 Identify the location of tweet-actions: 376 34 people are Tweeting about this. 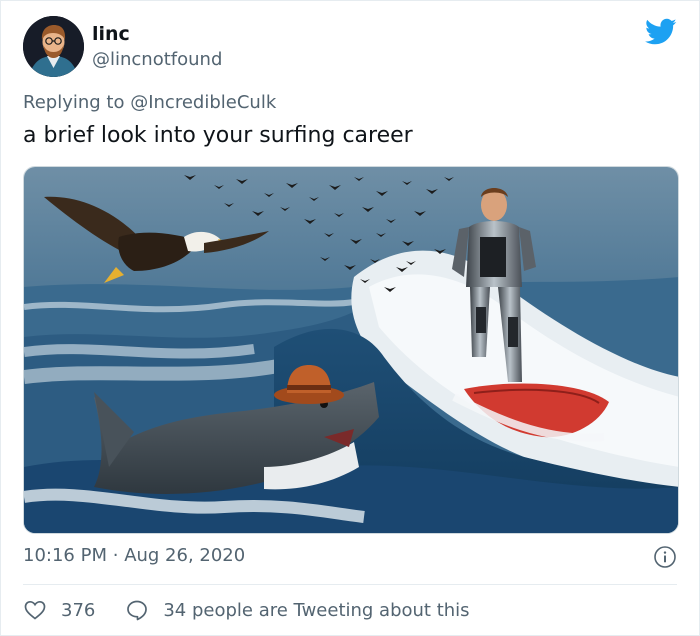
(246, 610).